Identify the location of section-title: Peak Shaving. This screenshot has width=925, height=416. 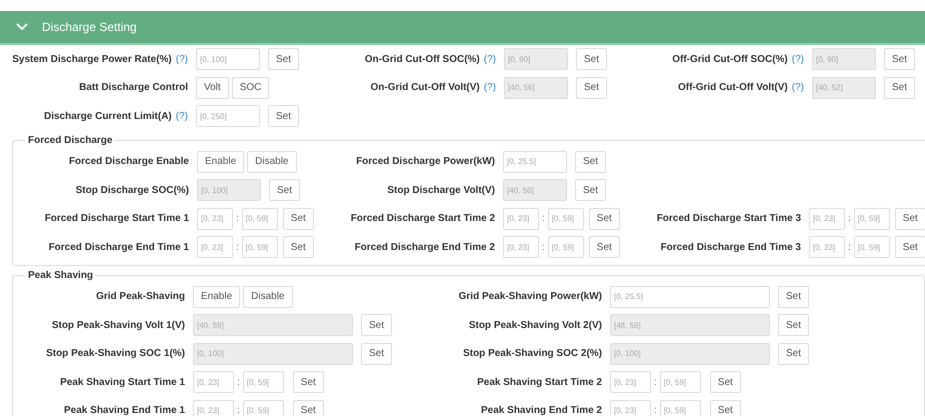
(60, 275).